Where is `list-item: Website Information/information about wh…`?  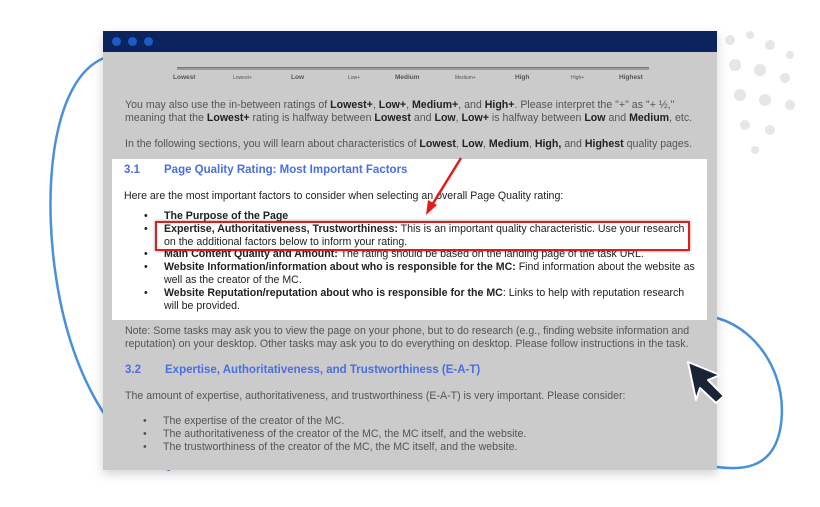 list-item: Website Information/information about wh… is located at coordinates (403, 274).